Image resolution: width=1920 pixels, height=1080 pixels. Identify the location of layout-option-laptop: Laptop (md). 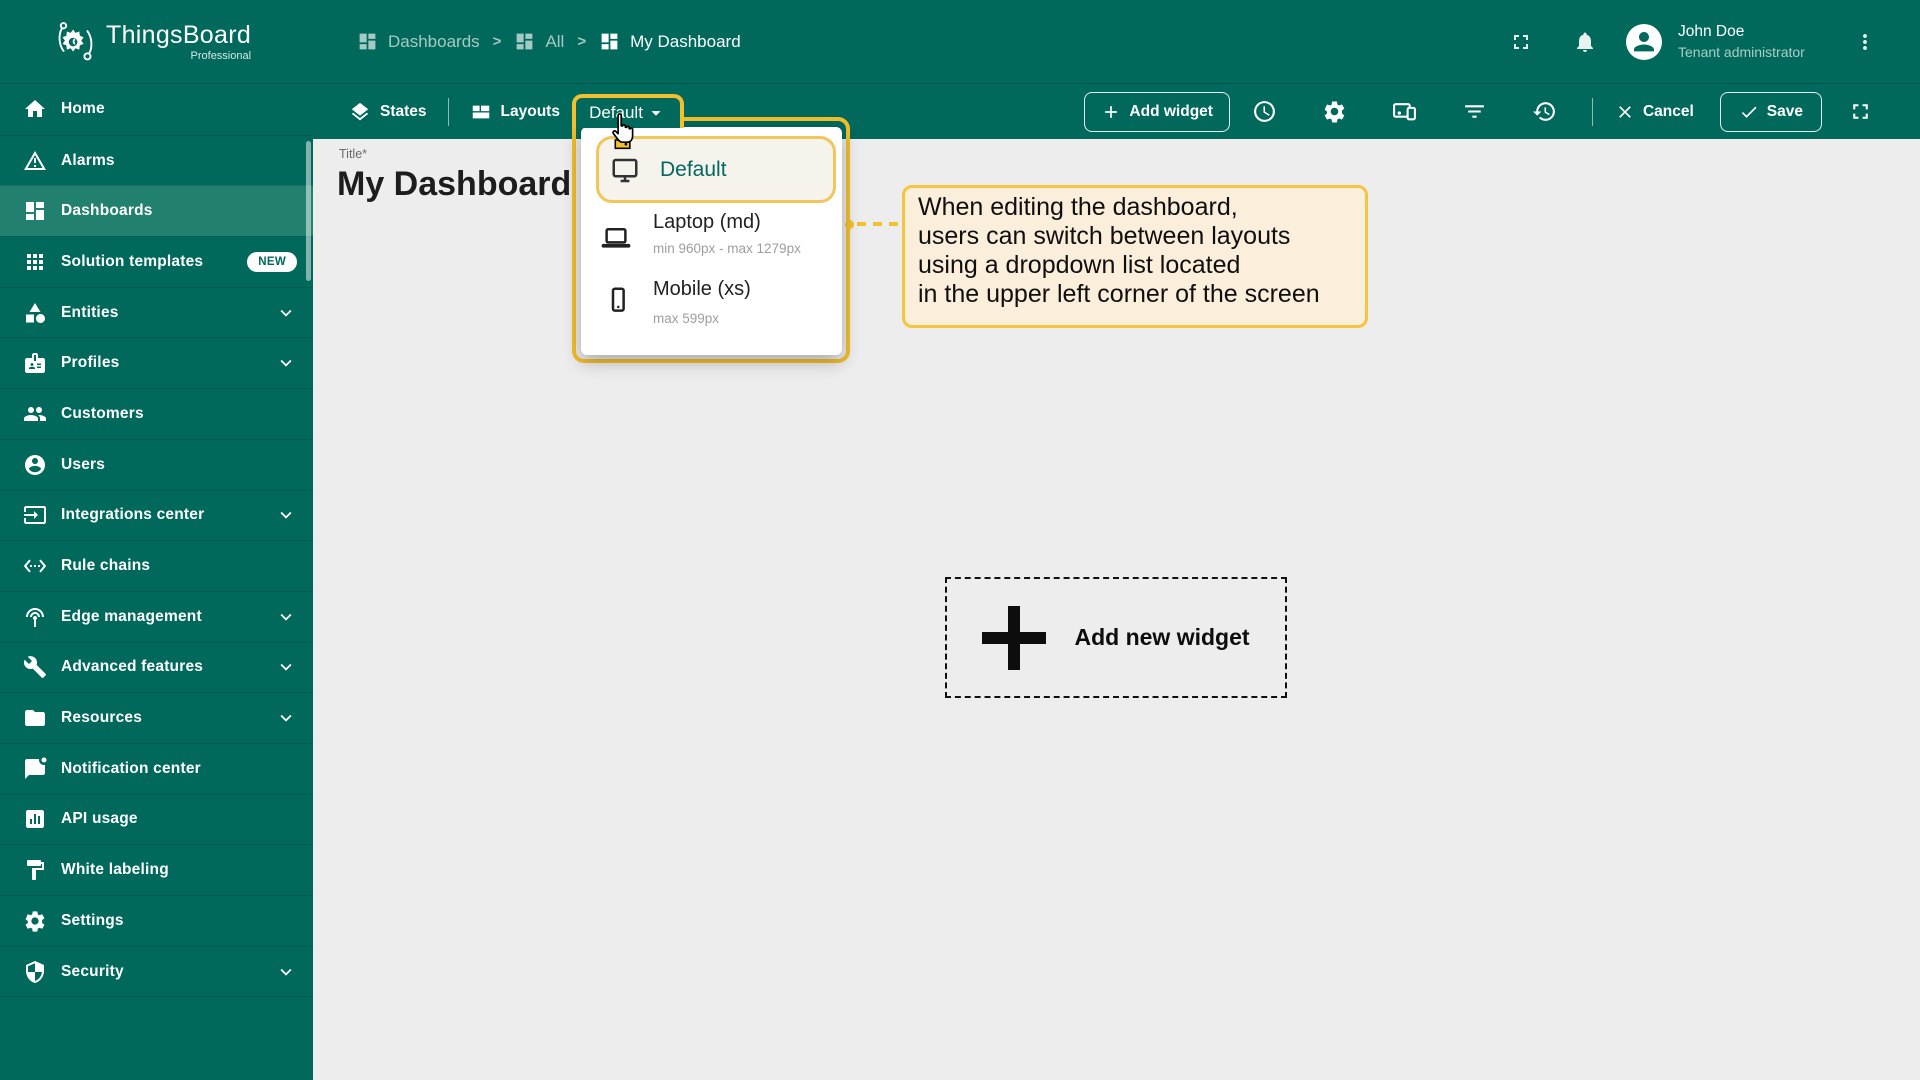
(707, 222).